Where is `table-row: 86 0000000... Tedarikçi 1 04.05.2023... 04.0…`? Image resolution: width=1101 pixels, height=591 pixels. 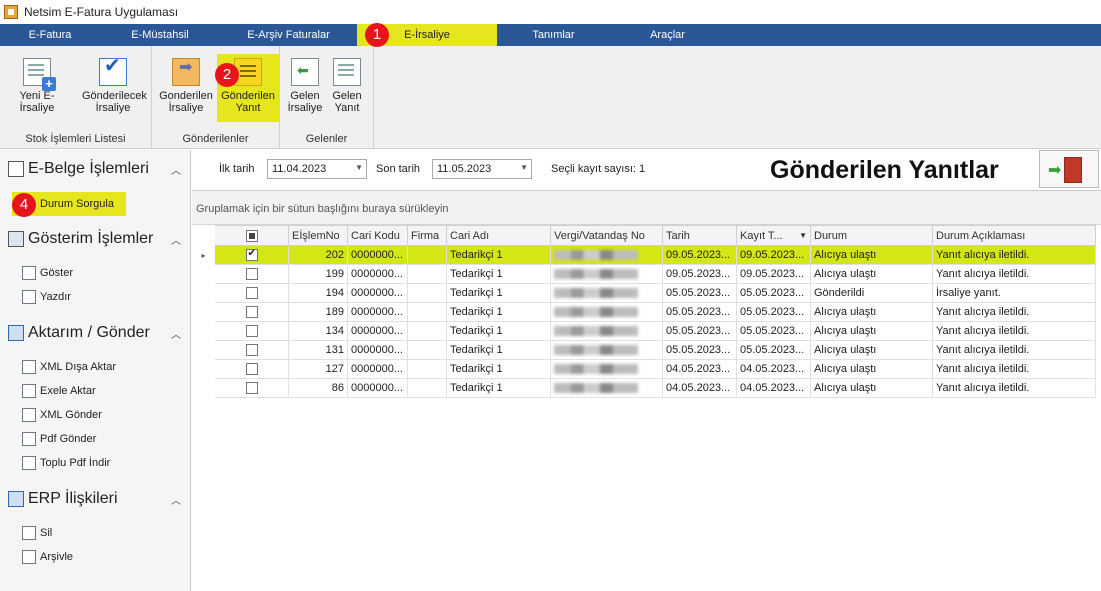
table-row: 86 0000000... Tedarikçi 1 04.05.2023... 04.0… is located at coordinates (644, 388).